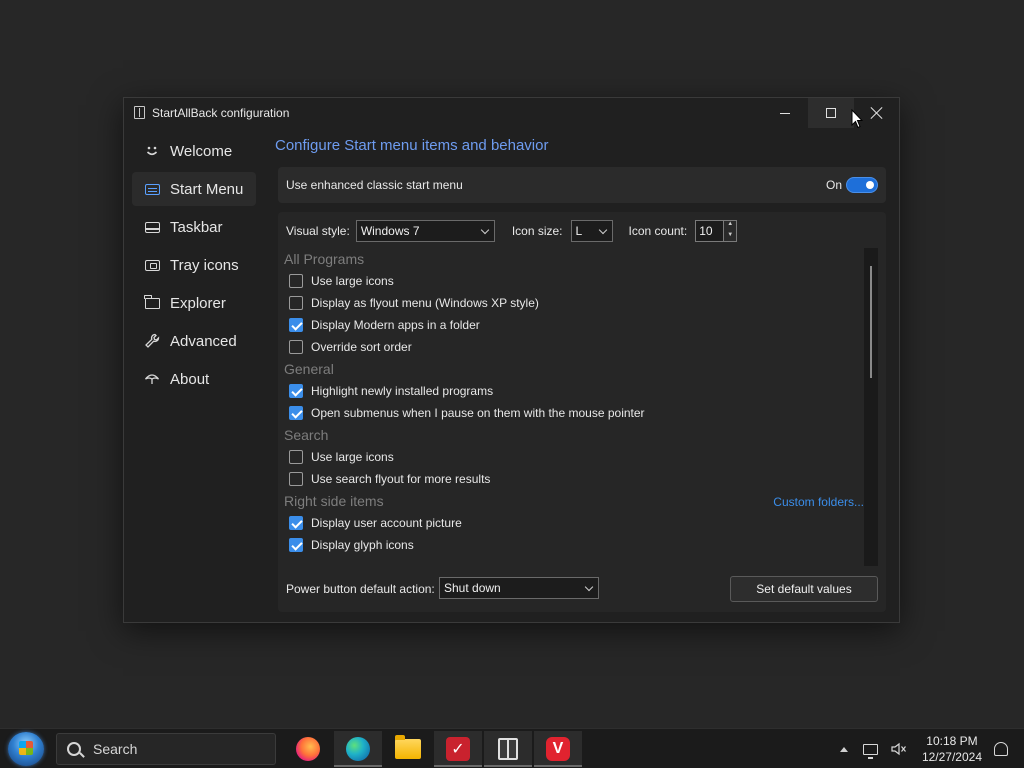  I want to click on visual-style-value: Windows 7, so click(390, 231).